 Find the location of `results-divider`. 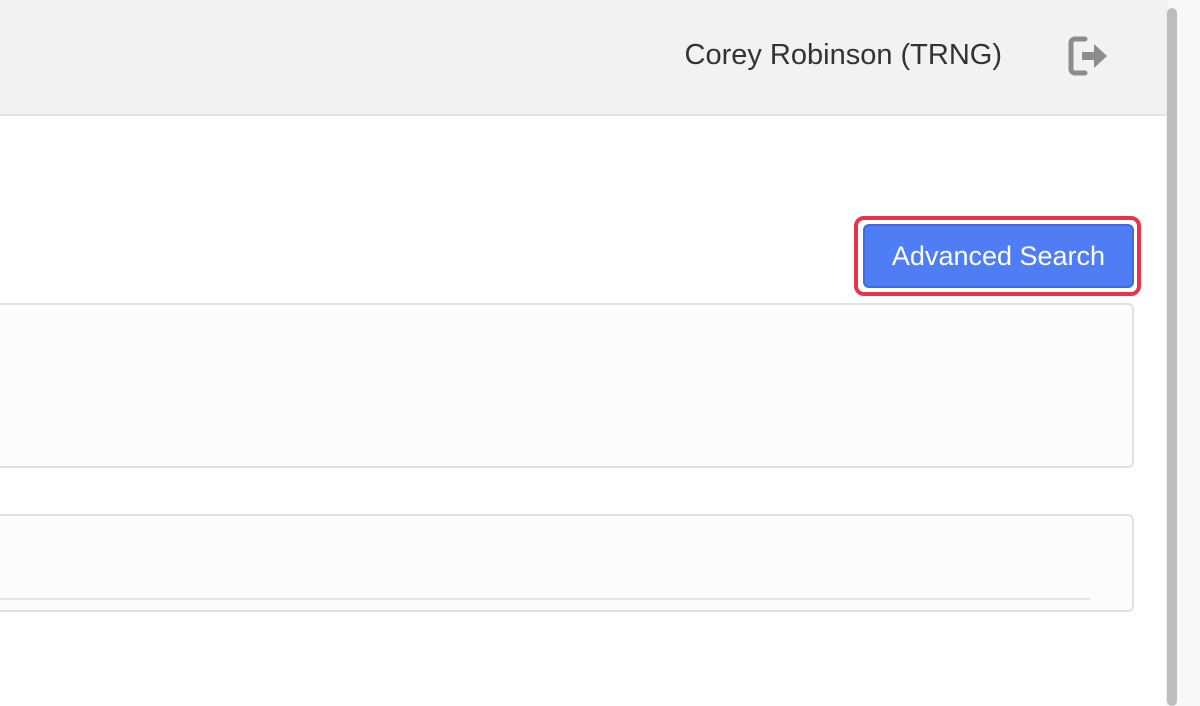

results-divider is located at coordinates (545, 599).